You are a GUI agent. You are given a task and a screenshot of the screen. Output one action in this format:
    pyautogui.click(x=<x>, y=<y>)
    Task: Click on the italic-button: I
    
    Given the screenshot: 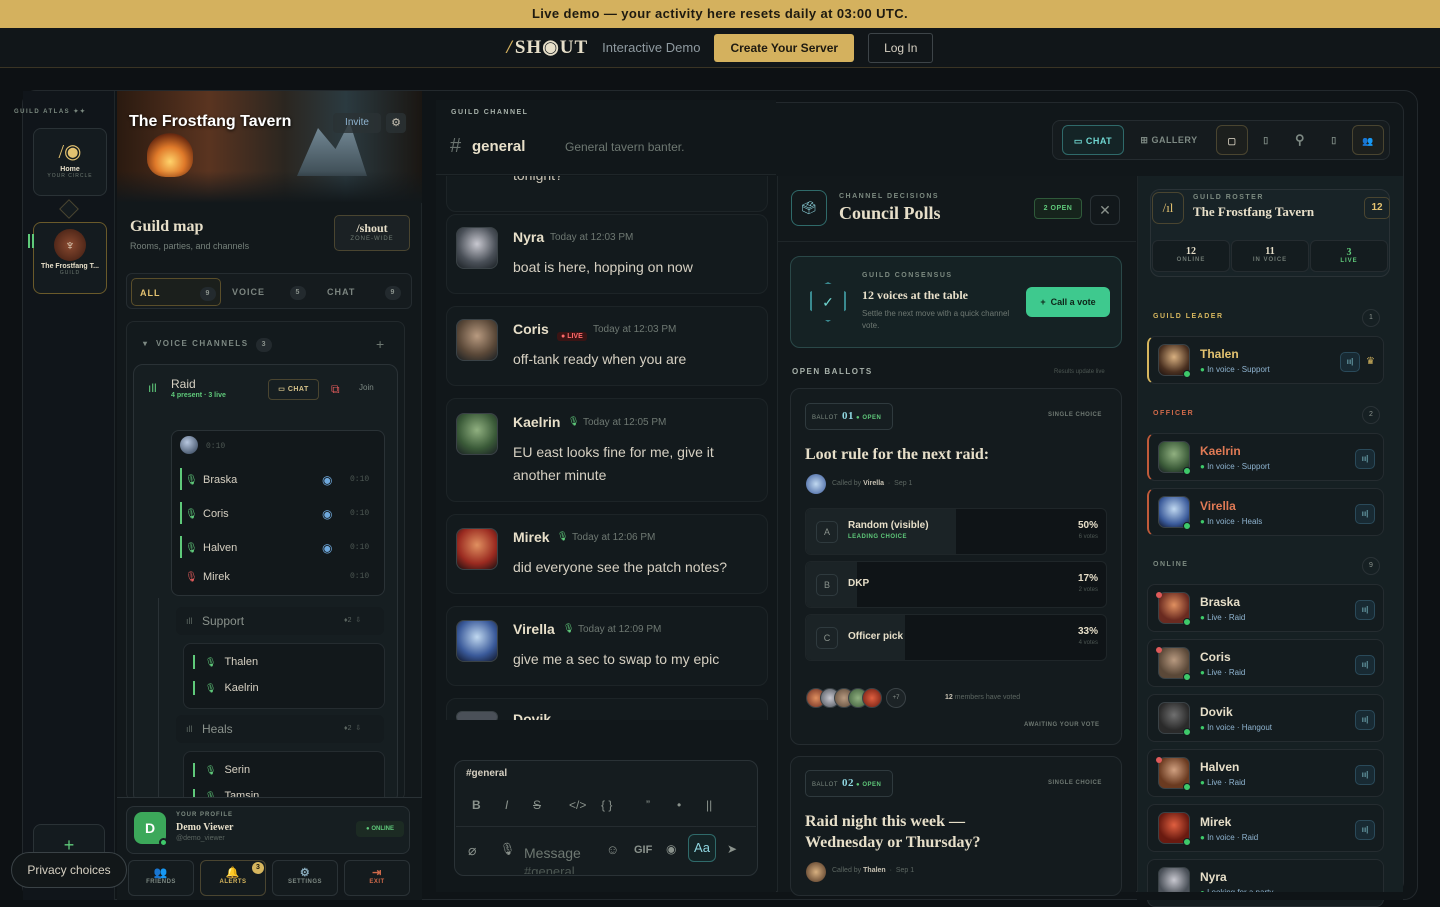 What is the action you would take?
    pyautogui.click(x=506, y=805)
    